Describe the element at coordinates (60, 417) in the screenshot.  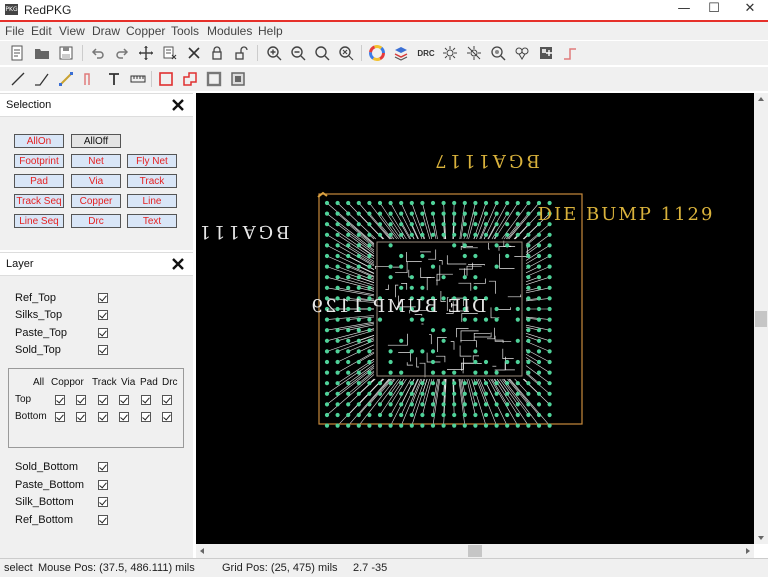
I see `grid-checkbox-bottom-all` at that location.